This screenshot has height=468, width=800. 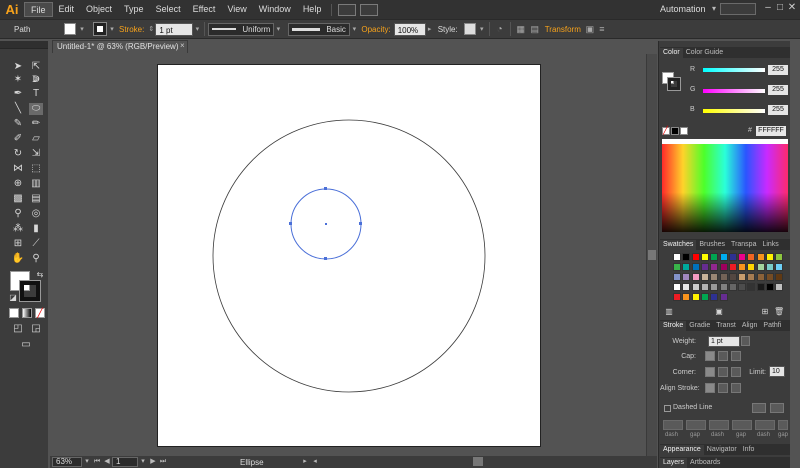 What do you see at coordinates (725, 188) in the screenshot?
I see `color-spectrum` at bounding box center [725, 188].